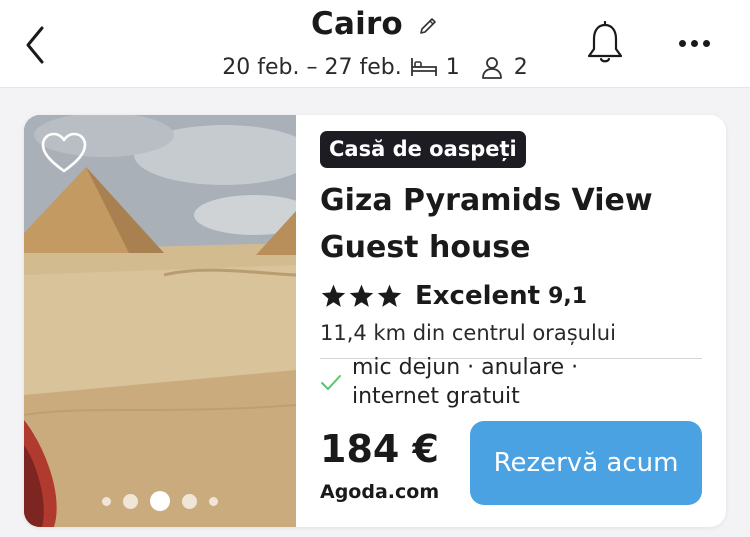 The image size is (750, 537). What do you see at coordinates (492, 67) in the screenshot?
I see `person-icon` at bounding box center [492, 67].